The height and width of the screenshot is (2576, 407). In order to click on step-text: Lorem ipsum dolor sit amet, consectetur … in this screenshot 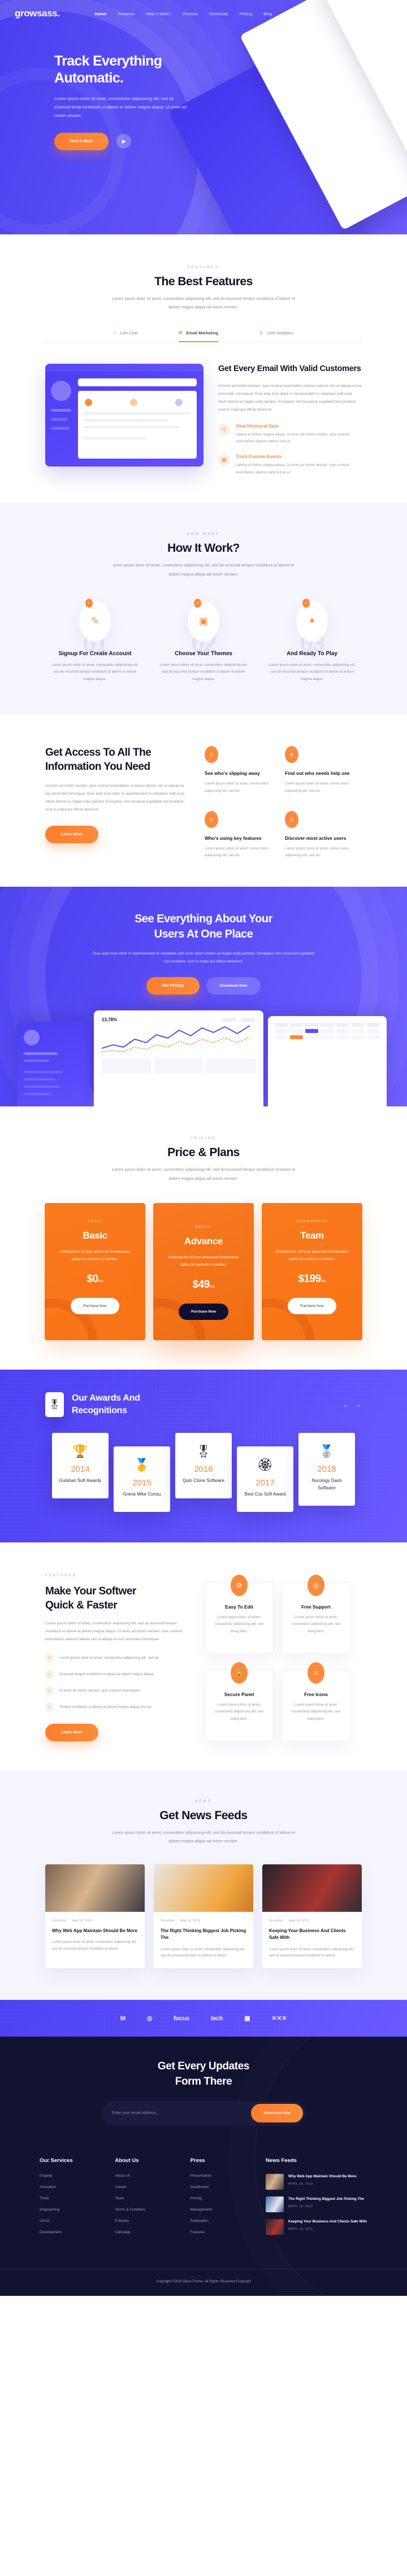, I will do `click(203, 671)`.